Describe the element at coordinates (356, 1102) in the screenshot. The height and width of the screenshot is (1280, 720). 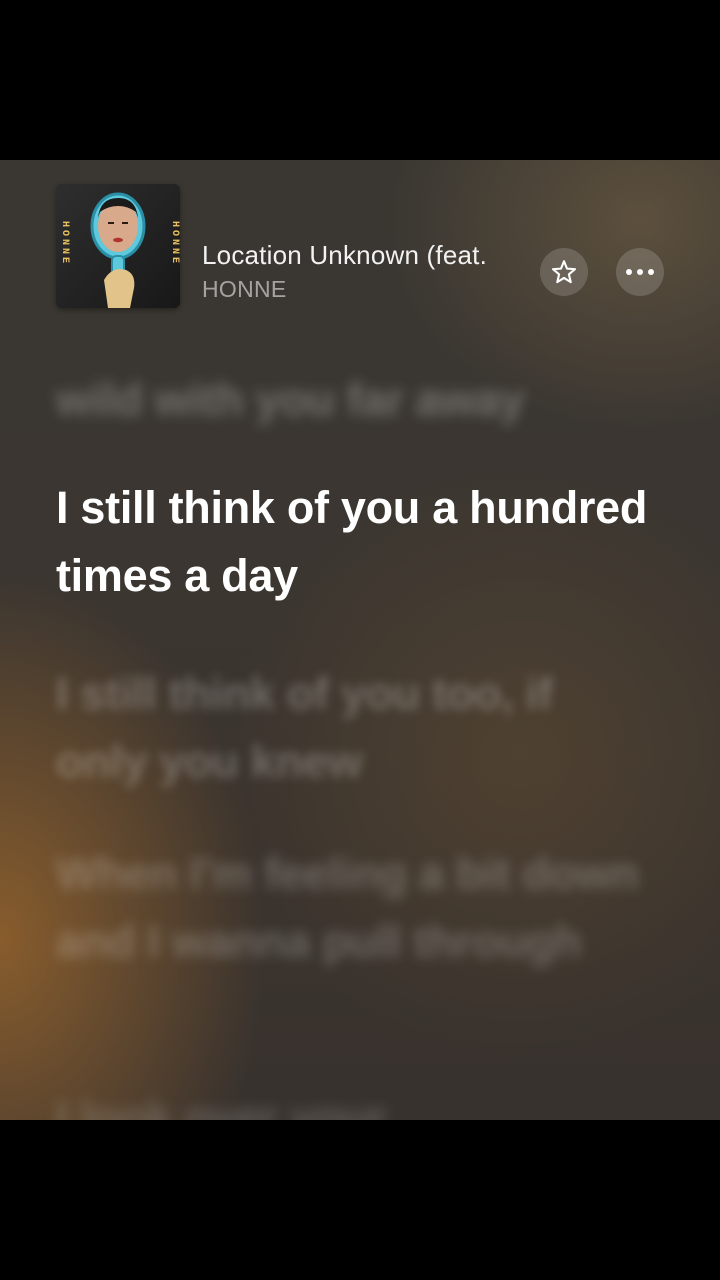
I see `lyric-line-next: I look over your` at that location.